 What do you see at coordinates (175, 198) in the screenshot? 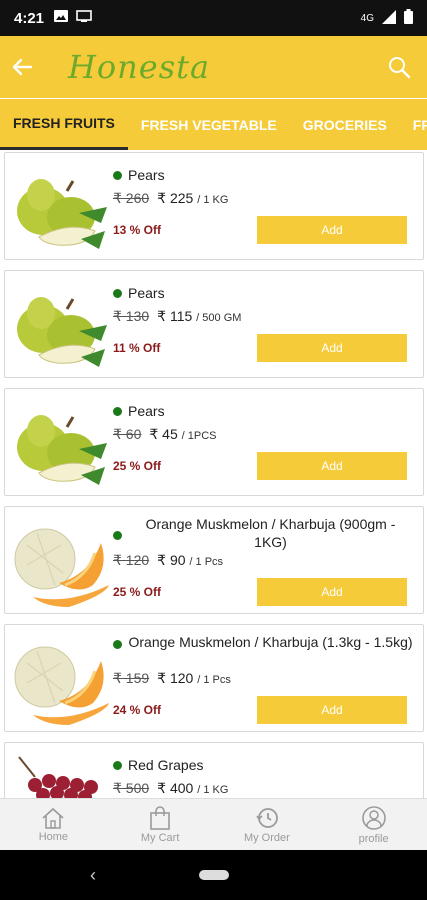
I see `current-price: ₹ 225` at bounding box center [175, 198].